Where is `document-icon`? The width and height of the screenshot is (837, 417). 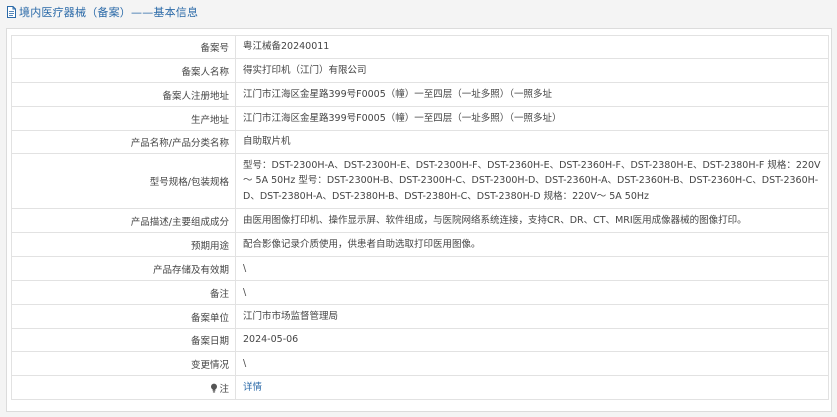
document-icon is located at coordinates (11, 12).